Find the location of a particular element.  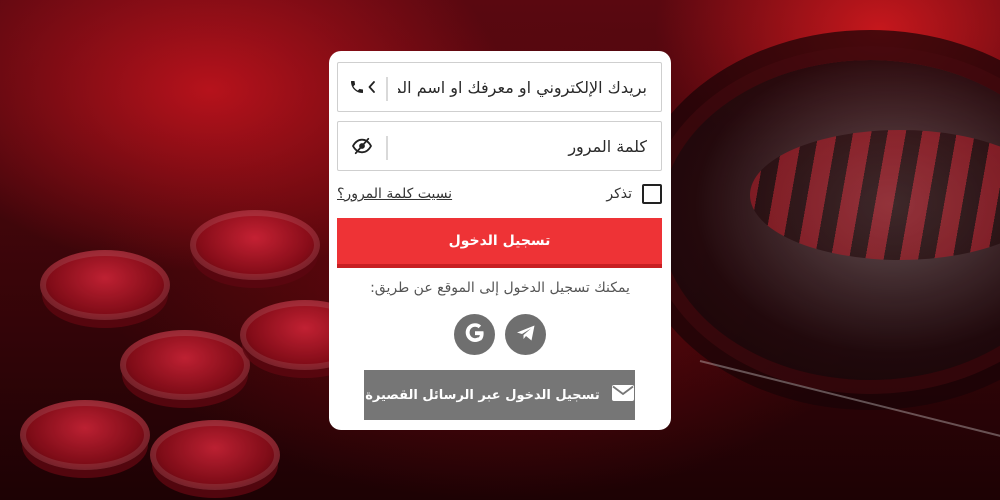

phone-icon is located at coordinates (357, 87).